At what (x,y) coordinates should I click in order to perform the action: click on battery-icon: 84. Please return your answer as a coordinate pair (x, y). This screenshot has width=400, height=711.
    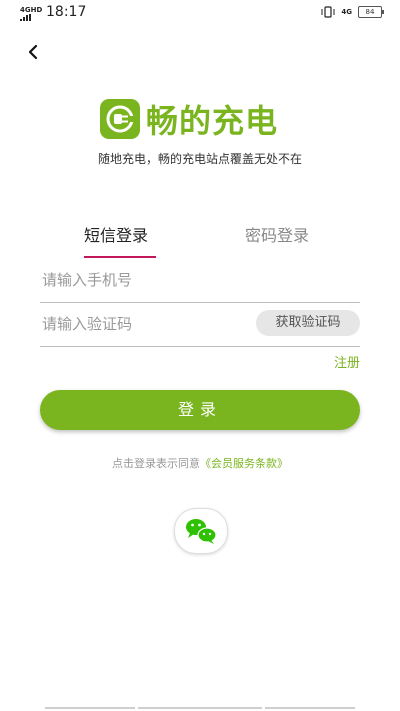
    Looking at the image, I should click on (371, 12).